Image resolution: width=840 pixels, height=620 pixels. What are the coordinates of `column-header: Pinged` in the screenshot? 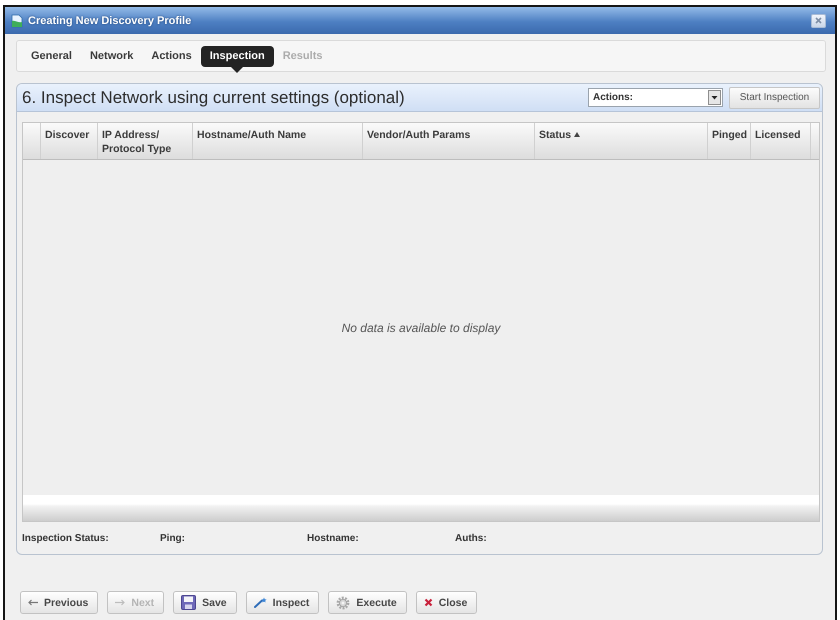 It's located at (729, 141).